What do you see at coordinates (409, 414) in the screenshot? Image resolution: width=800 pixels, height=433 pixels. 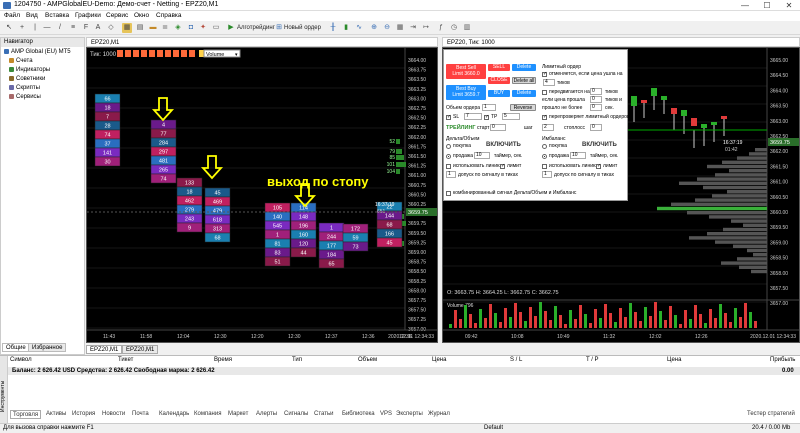 I see `tab-experts: Эксперты` at bounding box center [409, 414].